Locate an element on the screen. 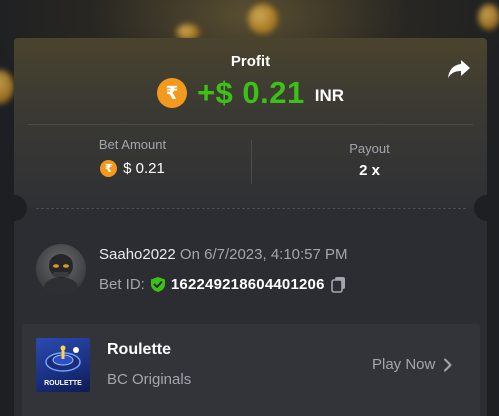 This screenshot has height=416, width=499. game-name: Roulette is located at coordinates (139, 349).